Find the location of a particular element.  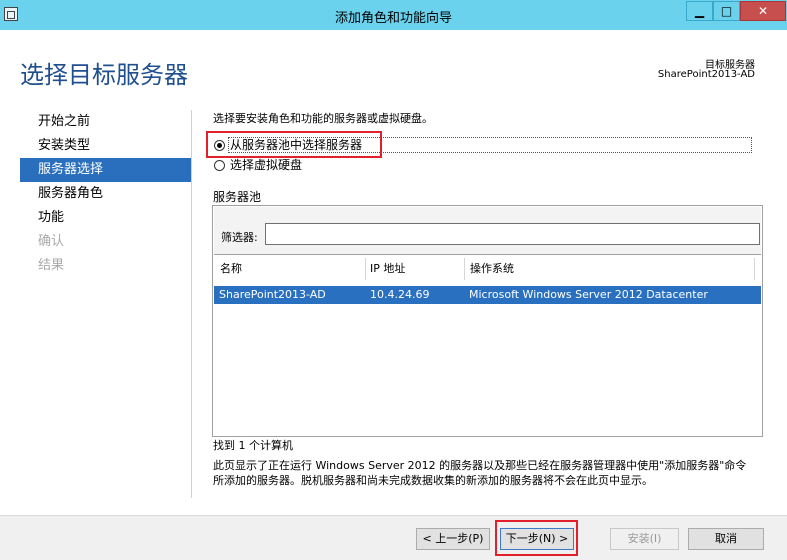

minimize-button: ▁ is located at coordinates (699, 11).